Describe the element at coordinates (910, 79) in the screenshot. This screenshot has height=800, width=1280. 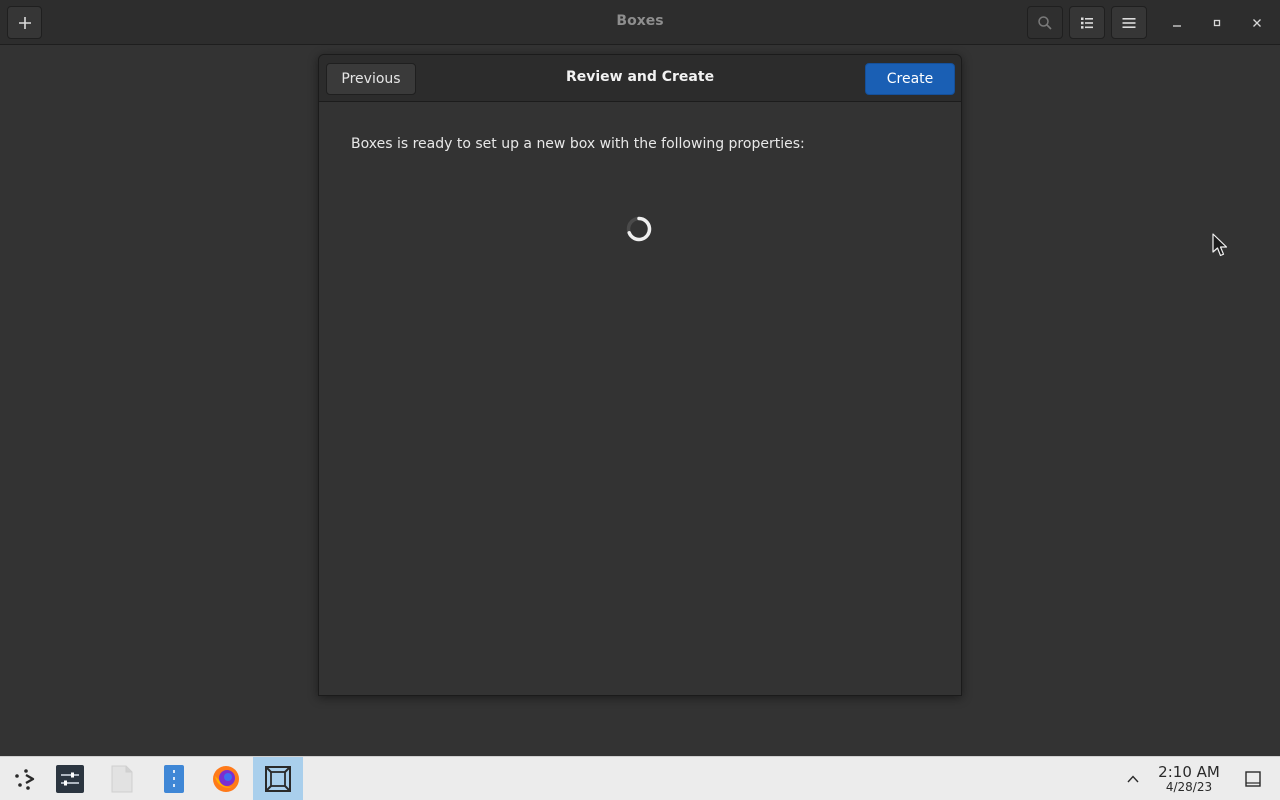
I see `create-button: Create` at that location.